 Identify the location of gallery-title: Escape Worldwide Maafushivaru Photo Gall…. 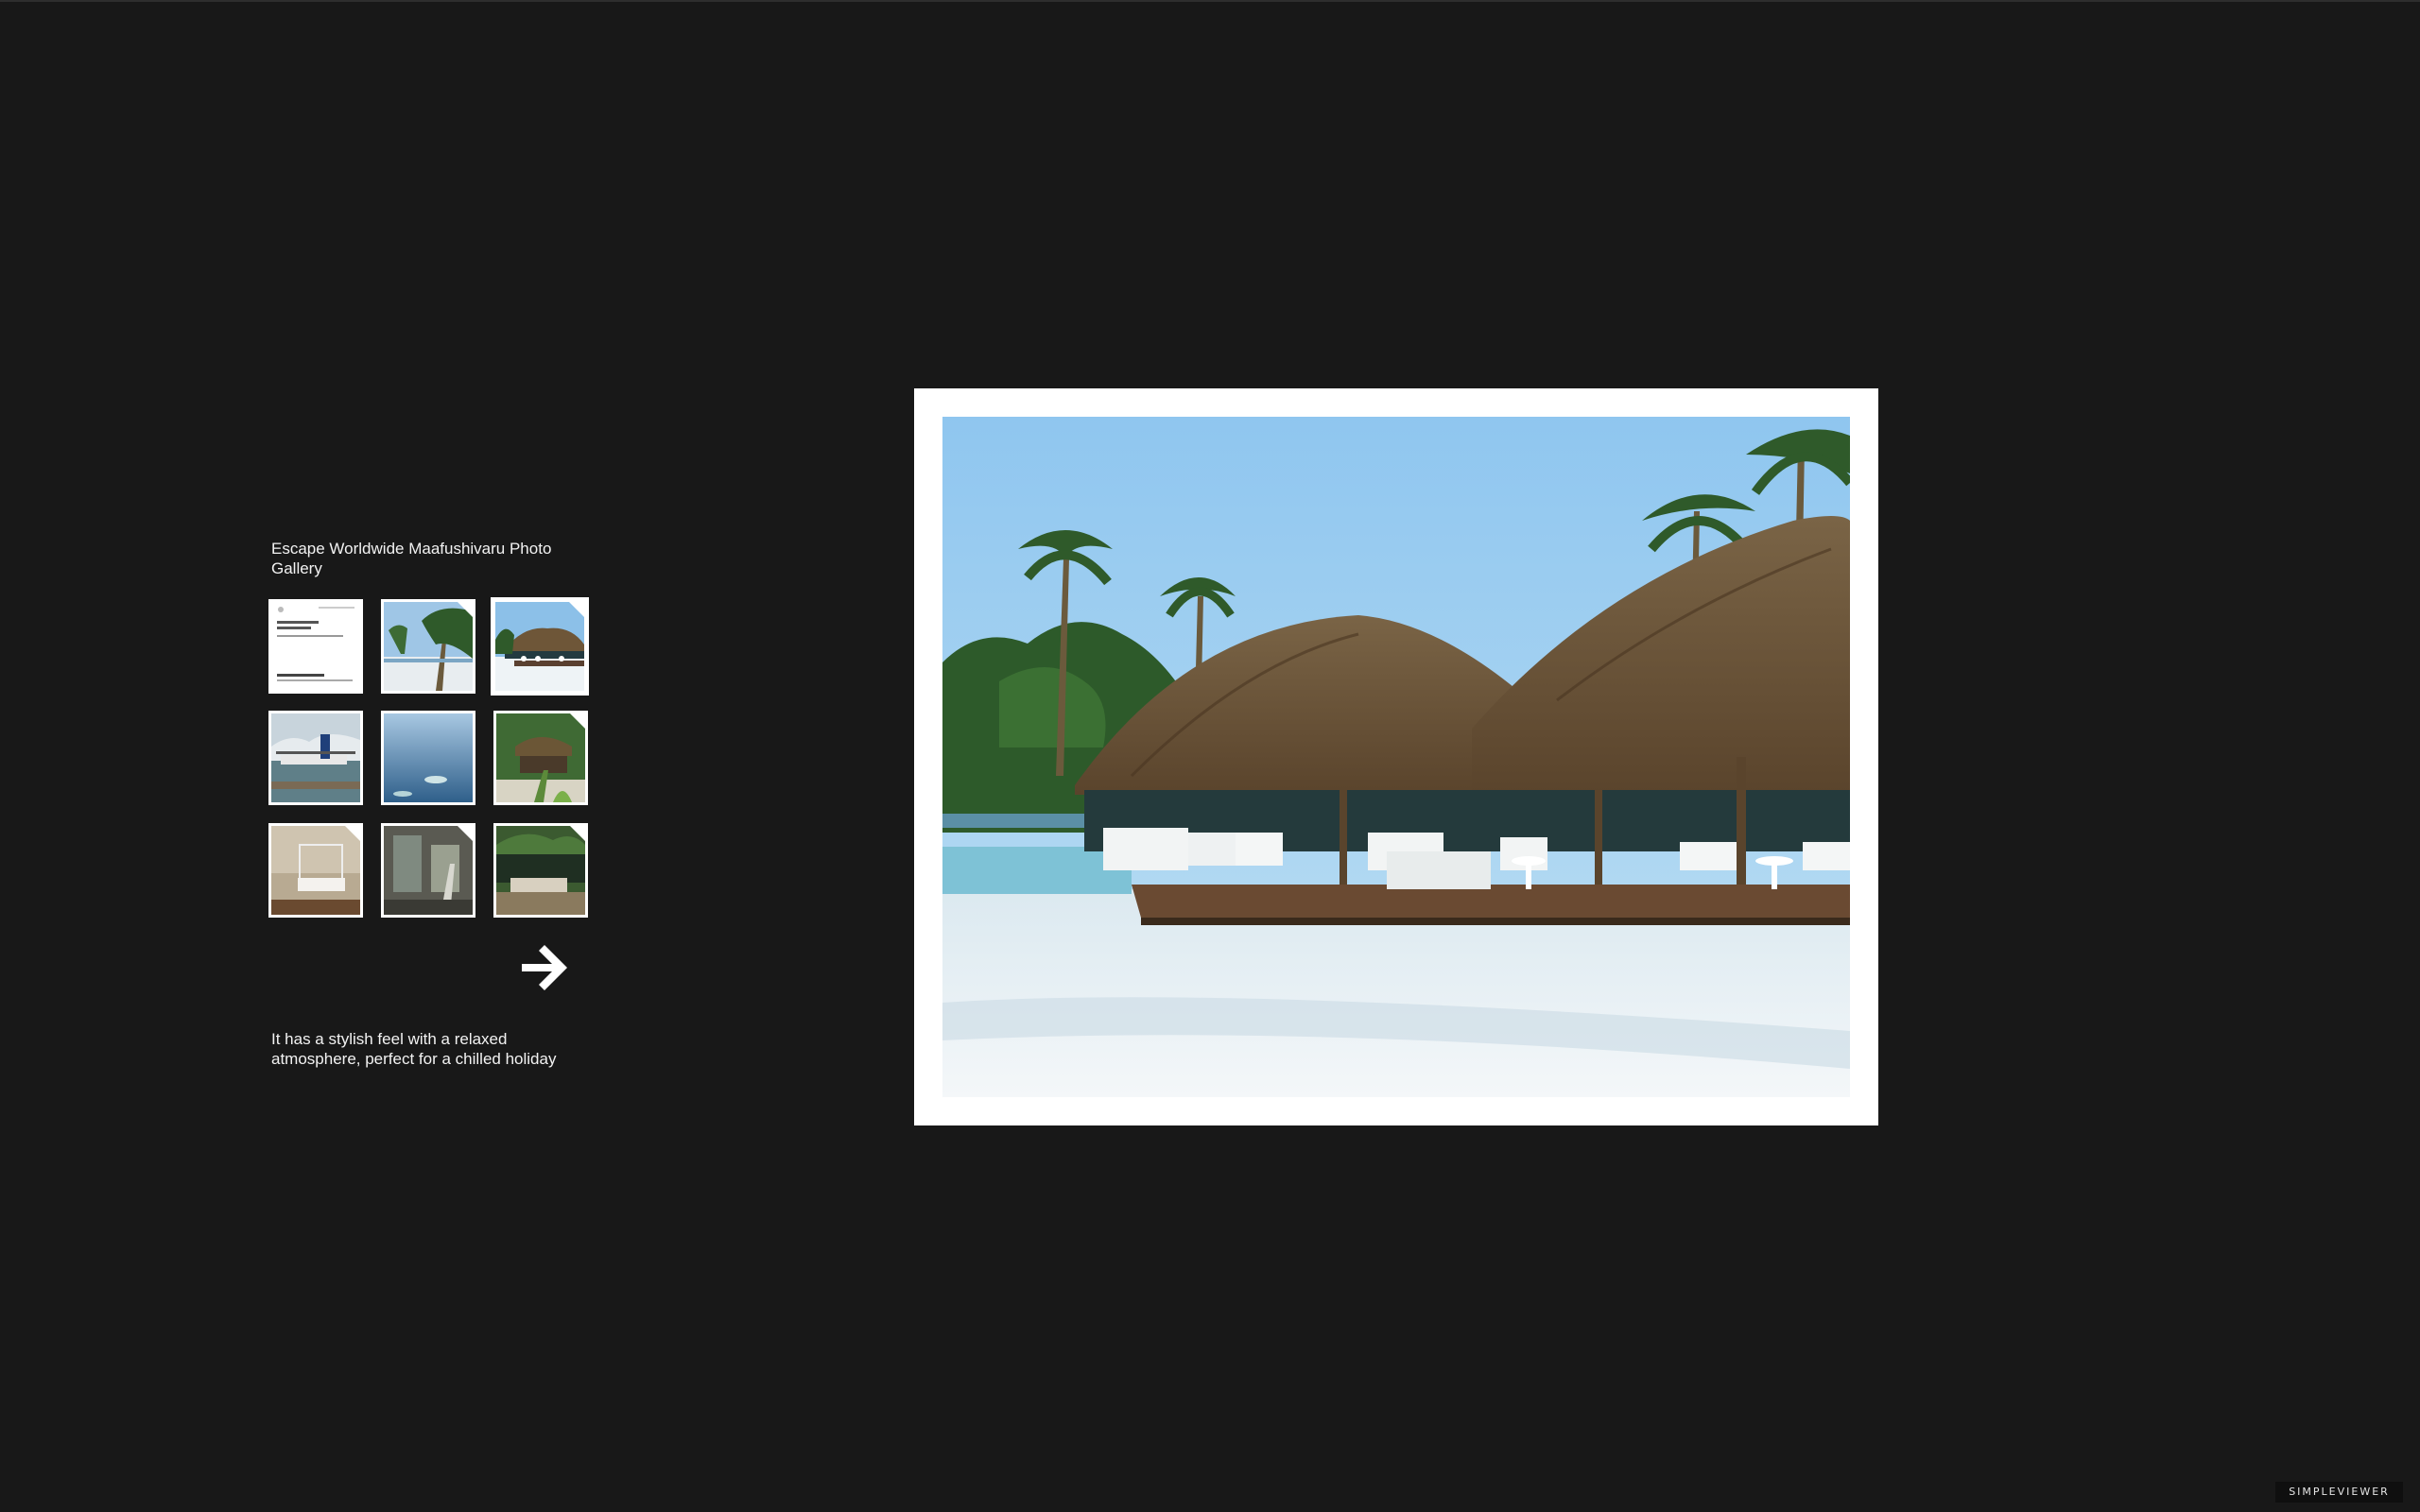
(411, 558).